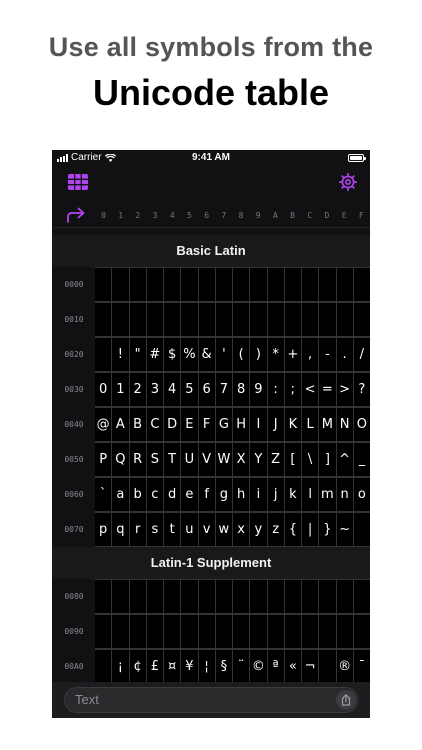 This screenshot has height=750, width=422. What do you see at coordinates (172, 389) in the screenshot?
I see `character-cell: 4` at bounding box center [172, 389].